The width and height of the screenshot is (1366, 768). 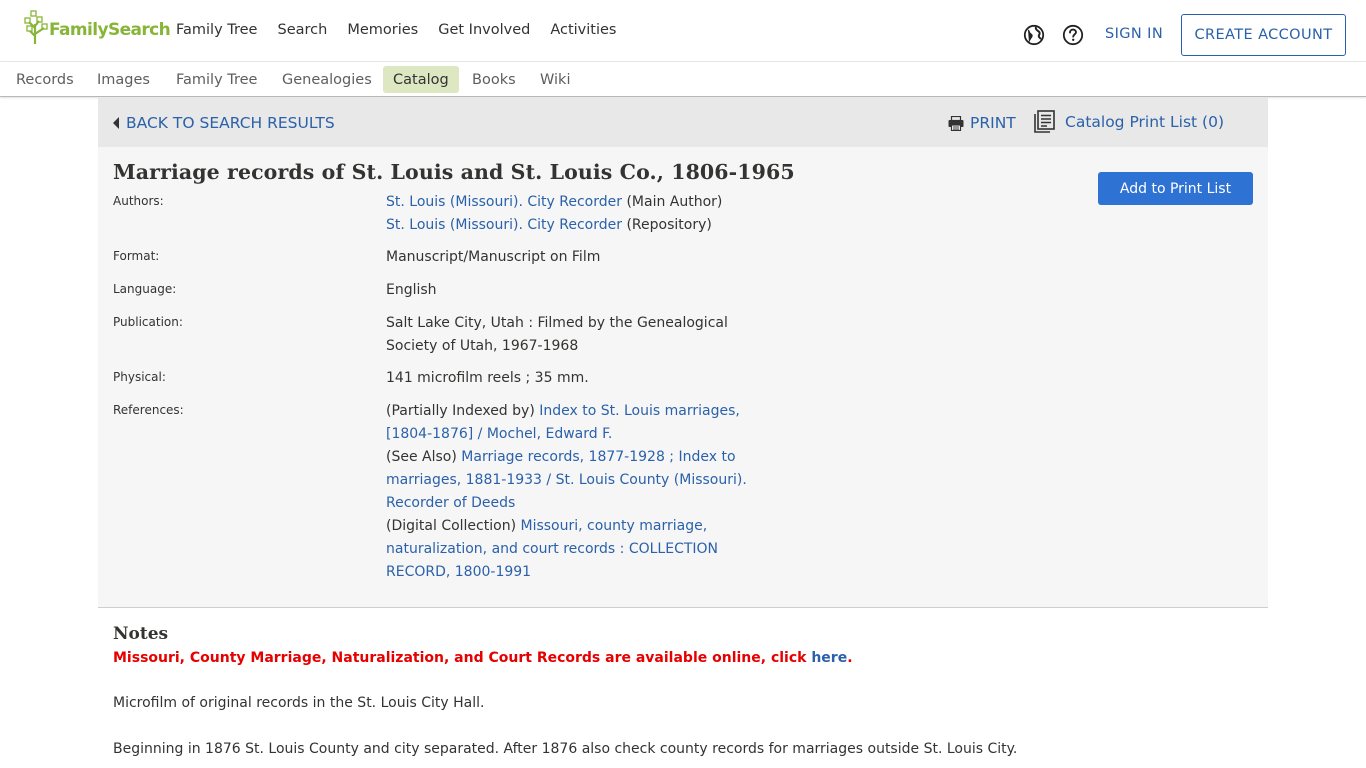 What do you see at coordinates (1034, 35) in the screenshot?
I see `globe-icon` at bounding box center [1034, 35].